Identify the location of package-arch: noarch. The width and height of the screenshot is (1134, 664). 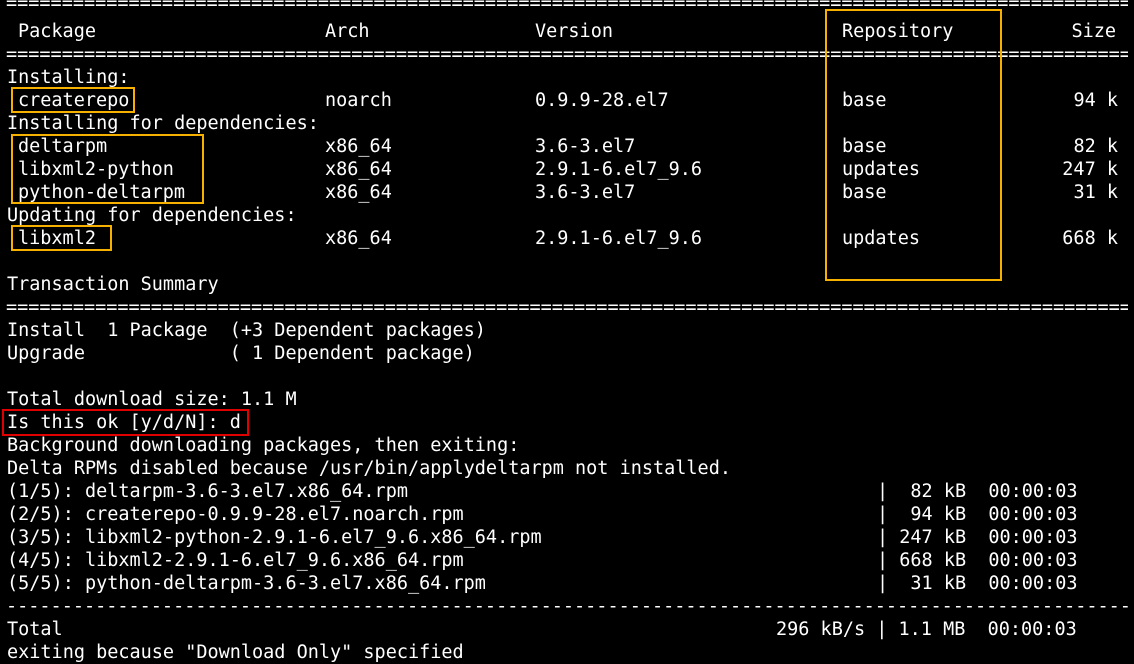
(358, 100).